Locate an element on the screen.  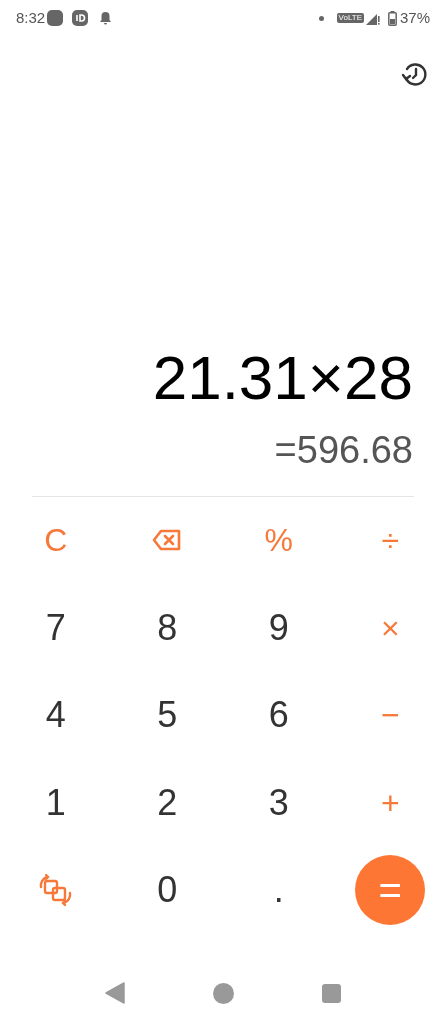
battery-level: 37% is located at coordinates (414, 17).